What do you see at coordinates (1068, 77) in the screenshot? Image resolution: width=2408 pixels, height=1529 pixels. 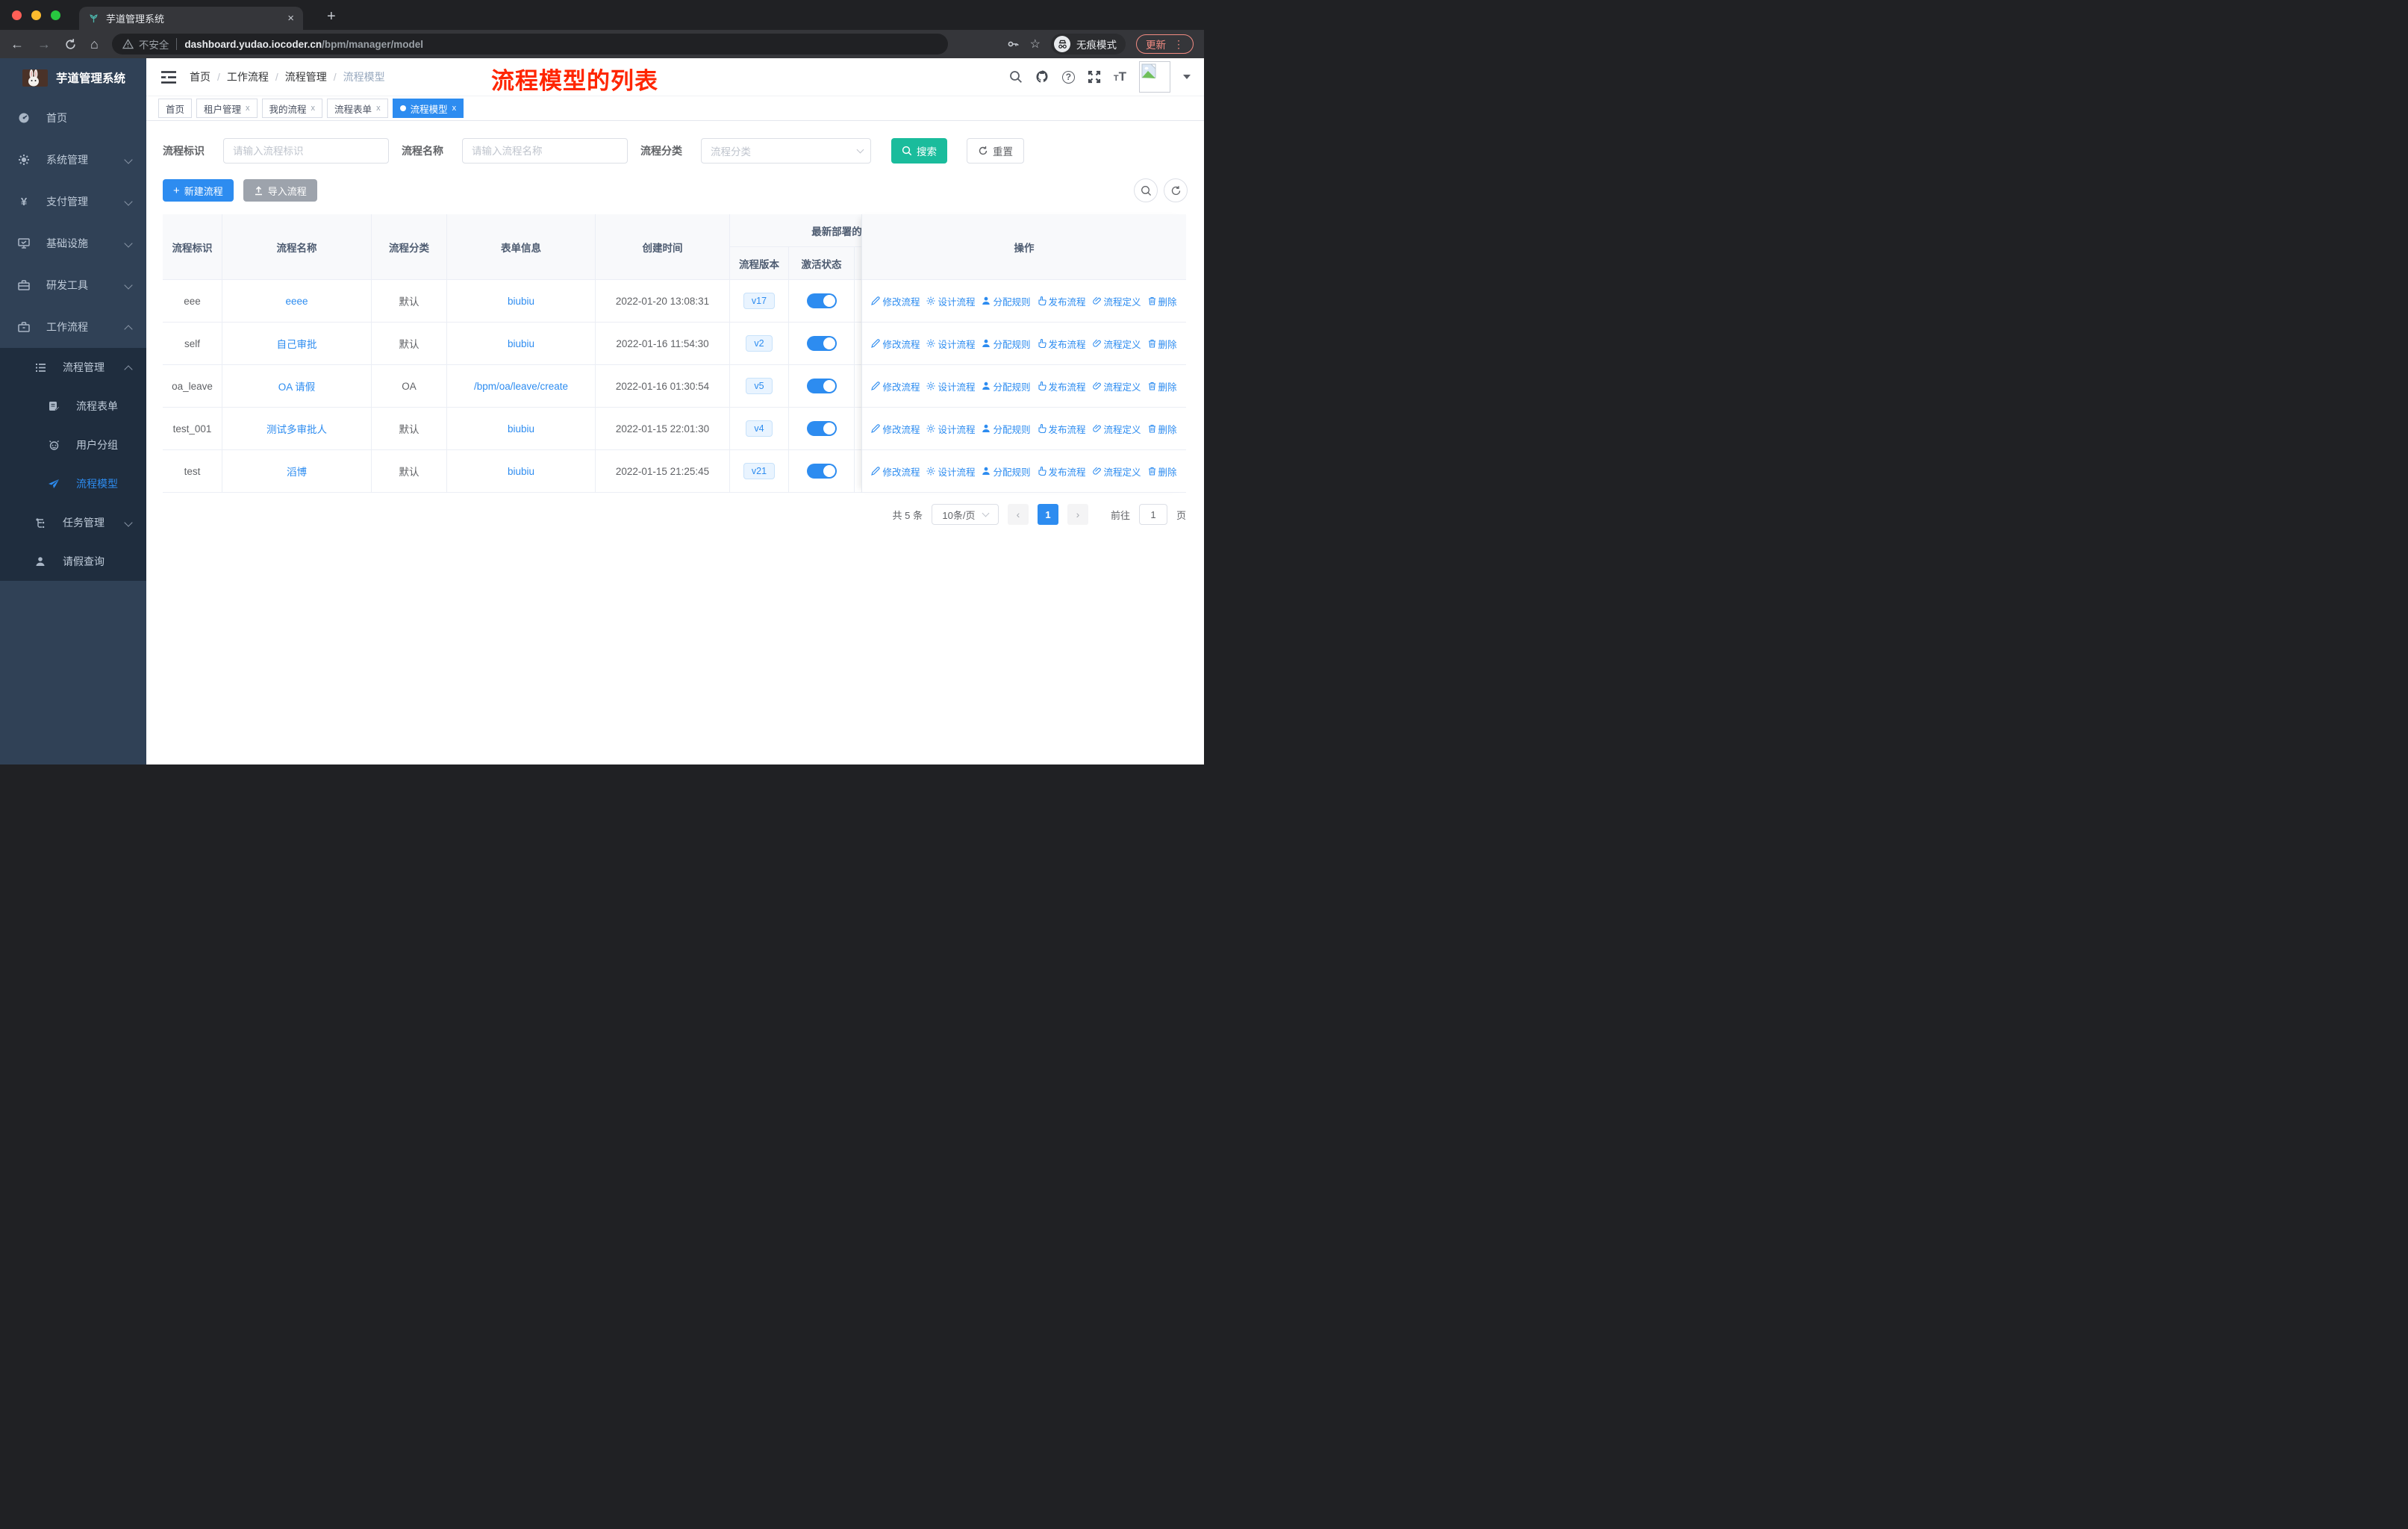 I see `help-icon: ?` at bounding box center [1068, 77].